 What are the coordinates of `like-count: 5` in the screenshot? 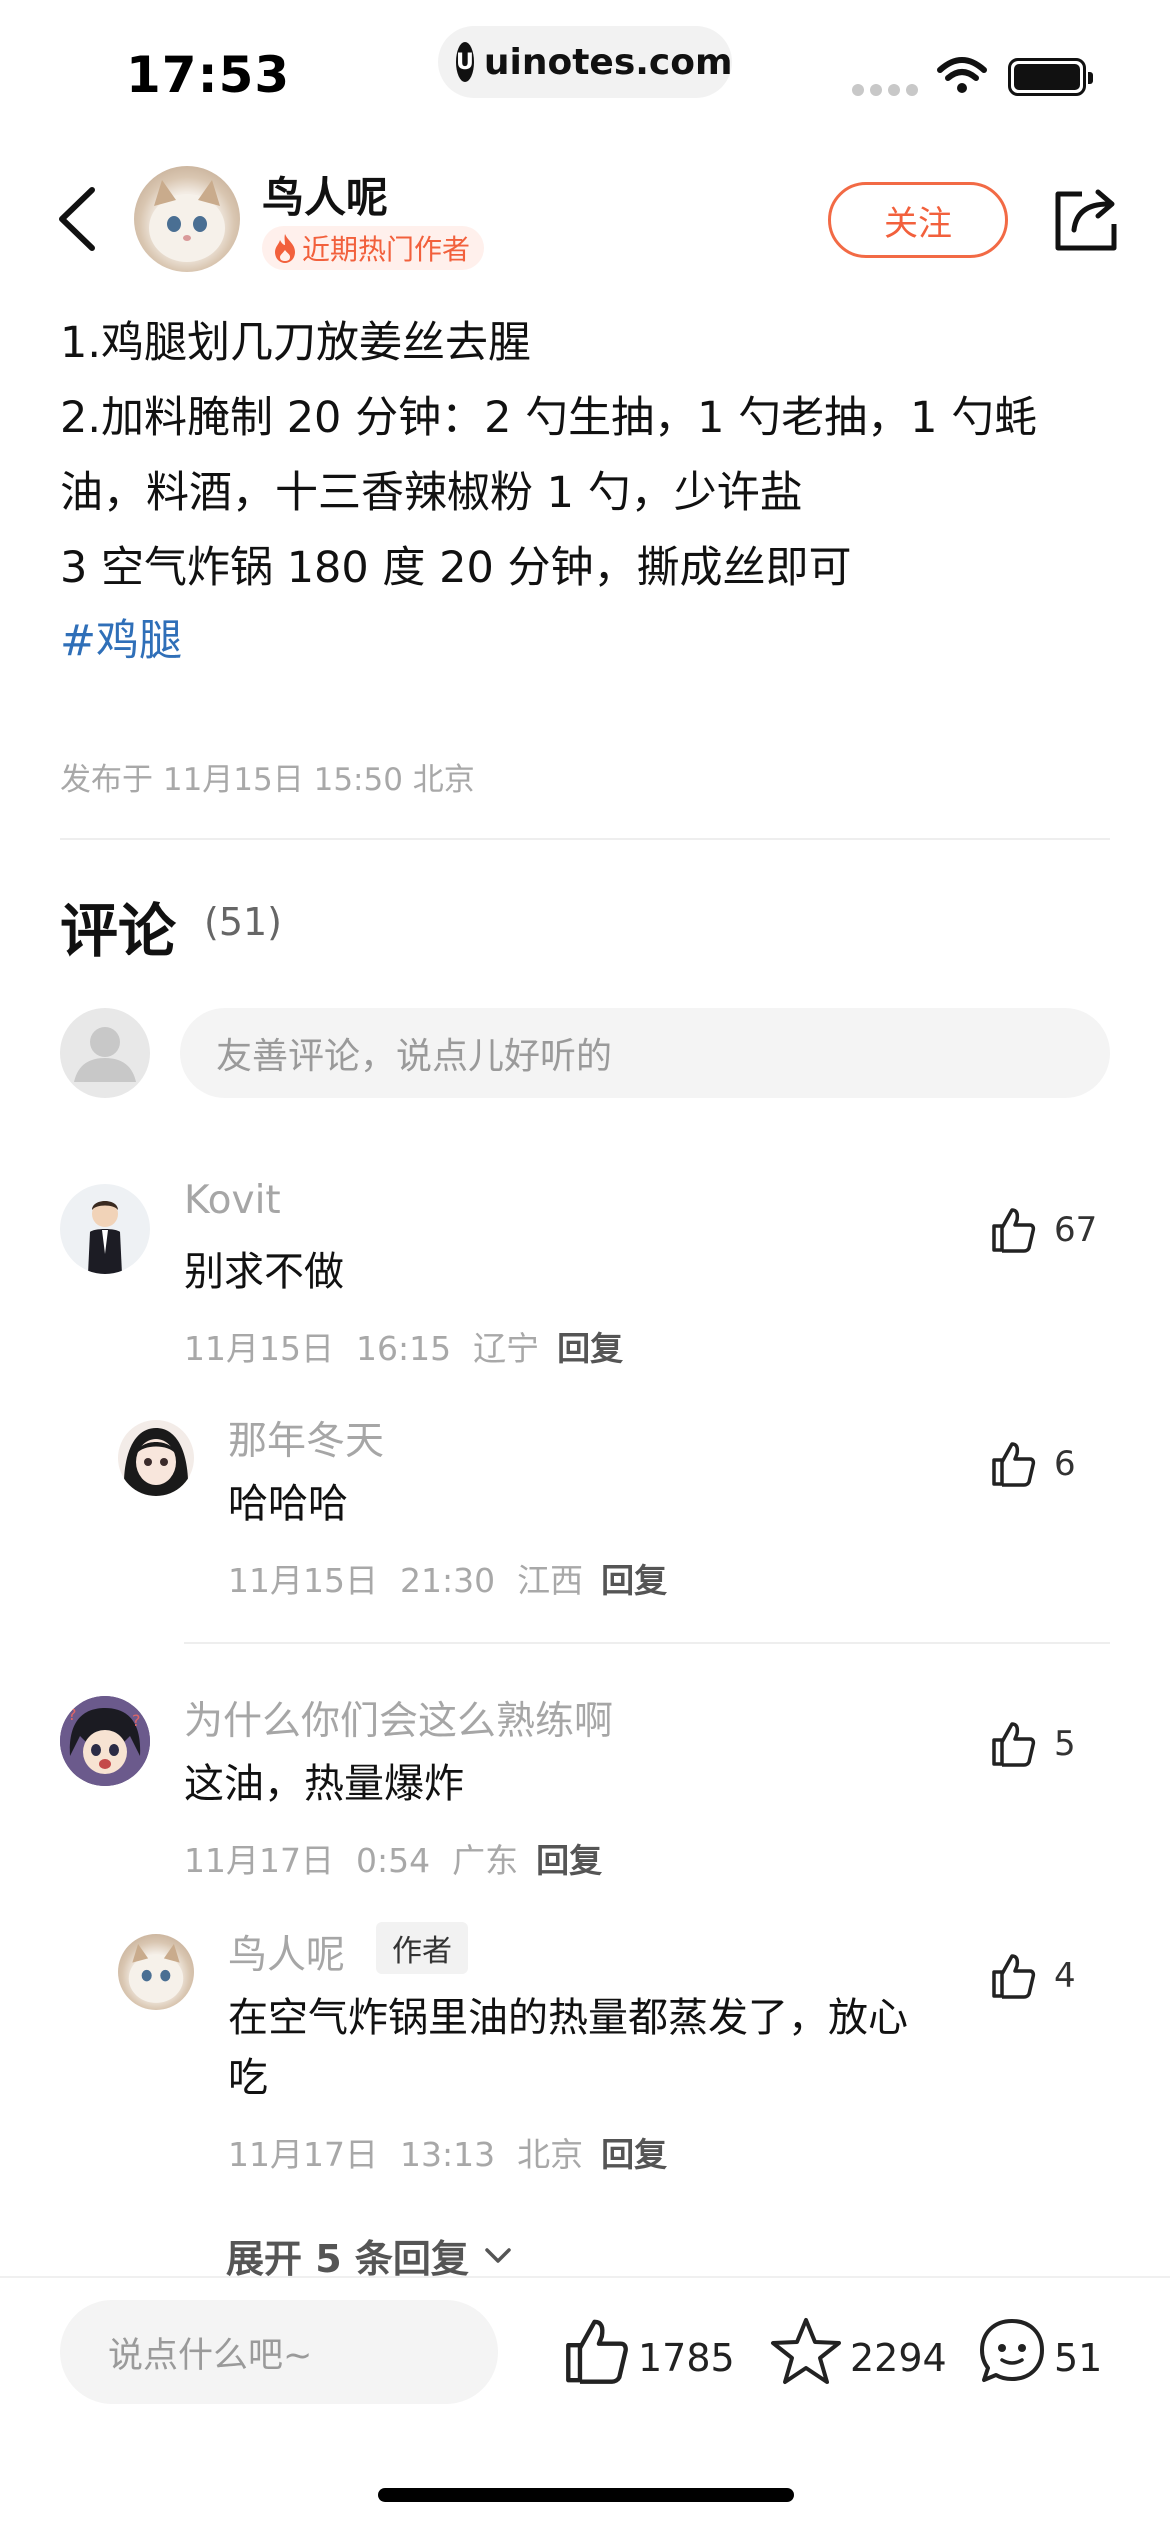 It's located at (1065, 1744).